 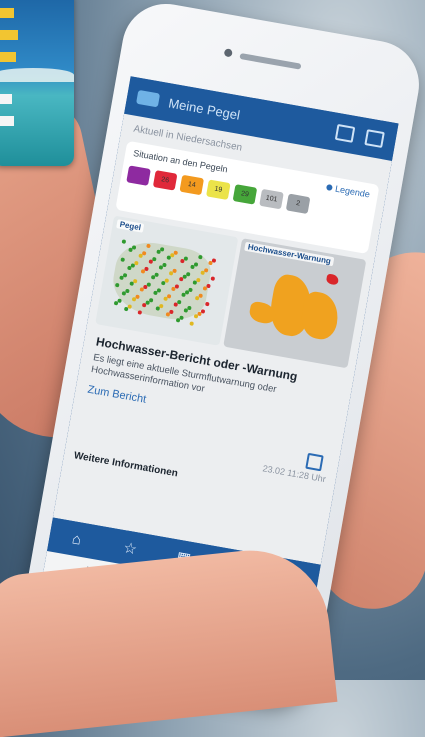 What do you see at coordinates (374, 139) in the screenshot?
I see `map-toggle-icon` at bounding box center [374, 139].